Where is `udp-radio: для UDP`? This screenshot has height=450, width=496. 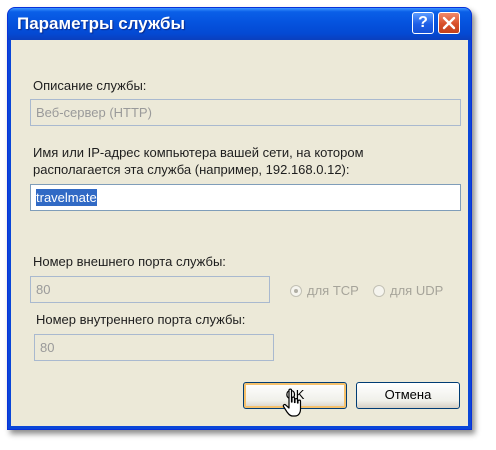
udp-radio: для UDP is located at coordinates (408, 290).